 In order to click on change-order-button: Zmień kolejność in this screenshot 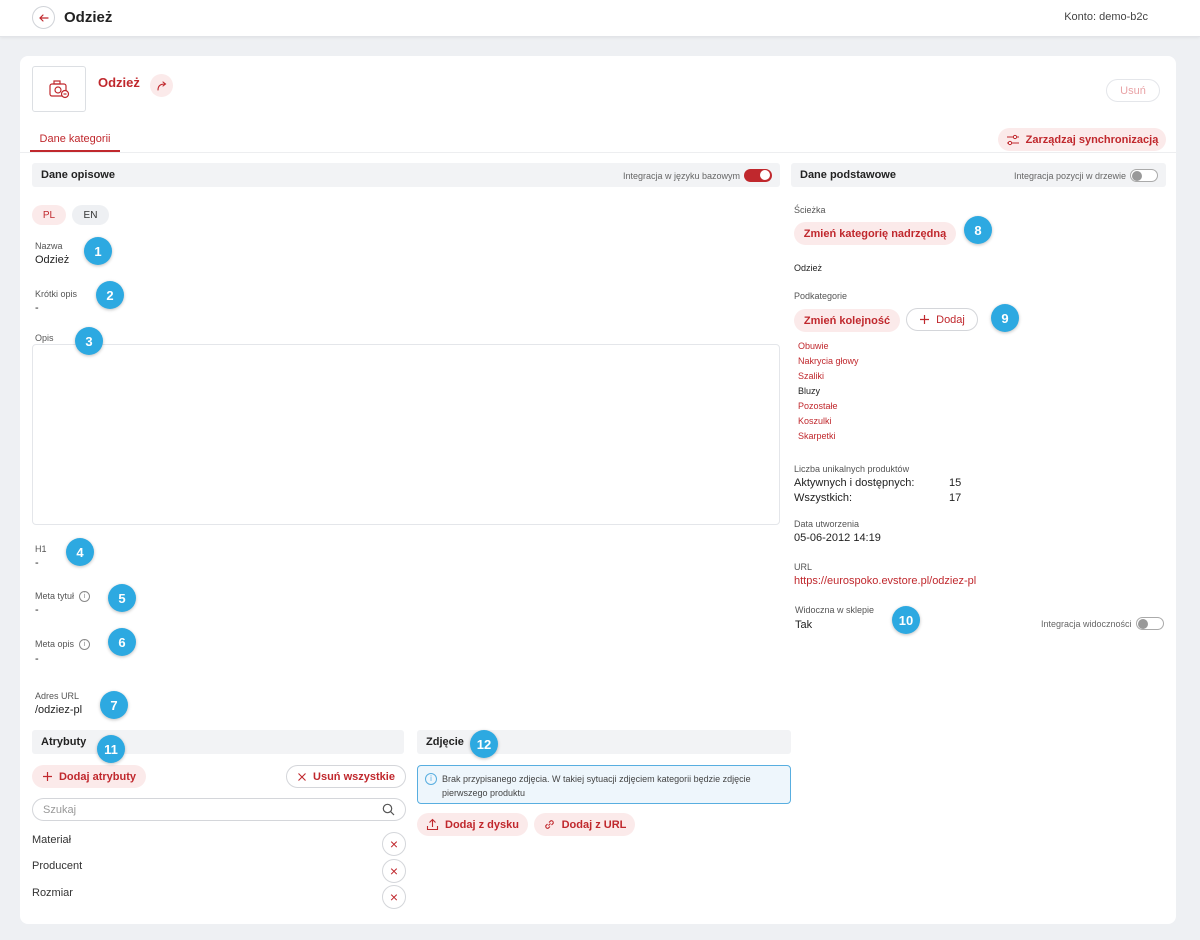, I will do `click(847, 320)`.